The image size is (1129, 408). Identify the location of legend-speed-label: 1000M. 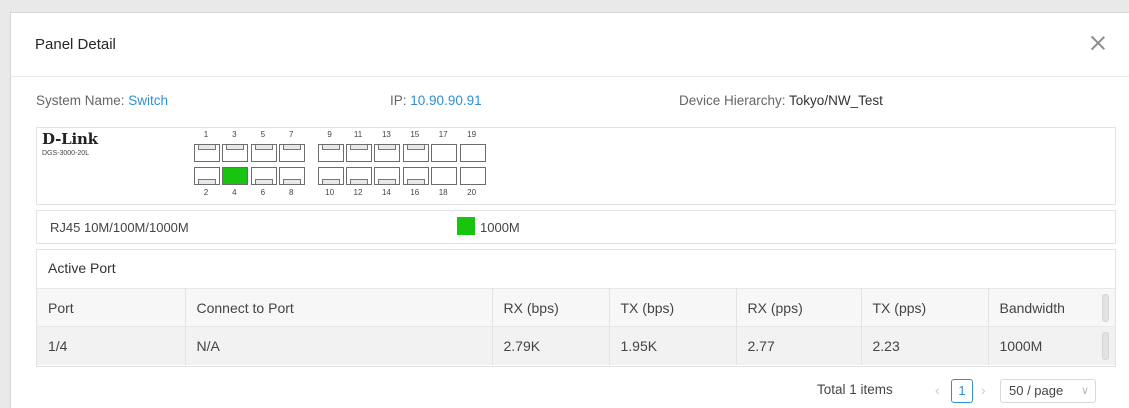
(500, 227).